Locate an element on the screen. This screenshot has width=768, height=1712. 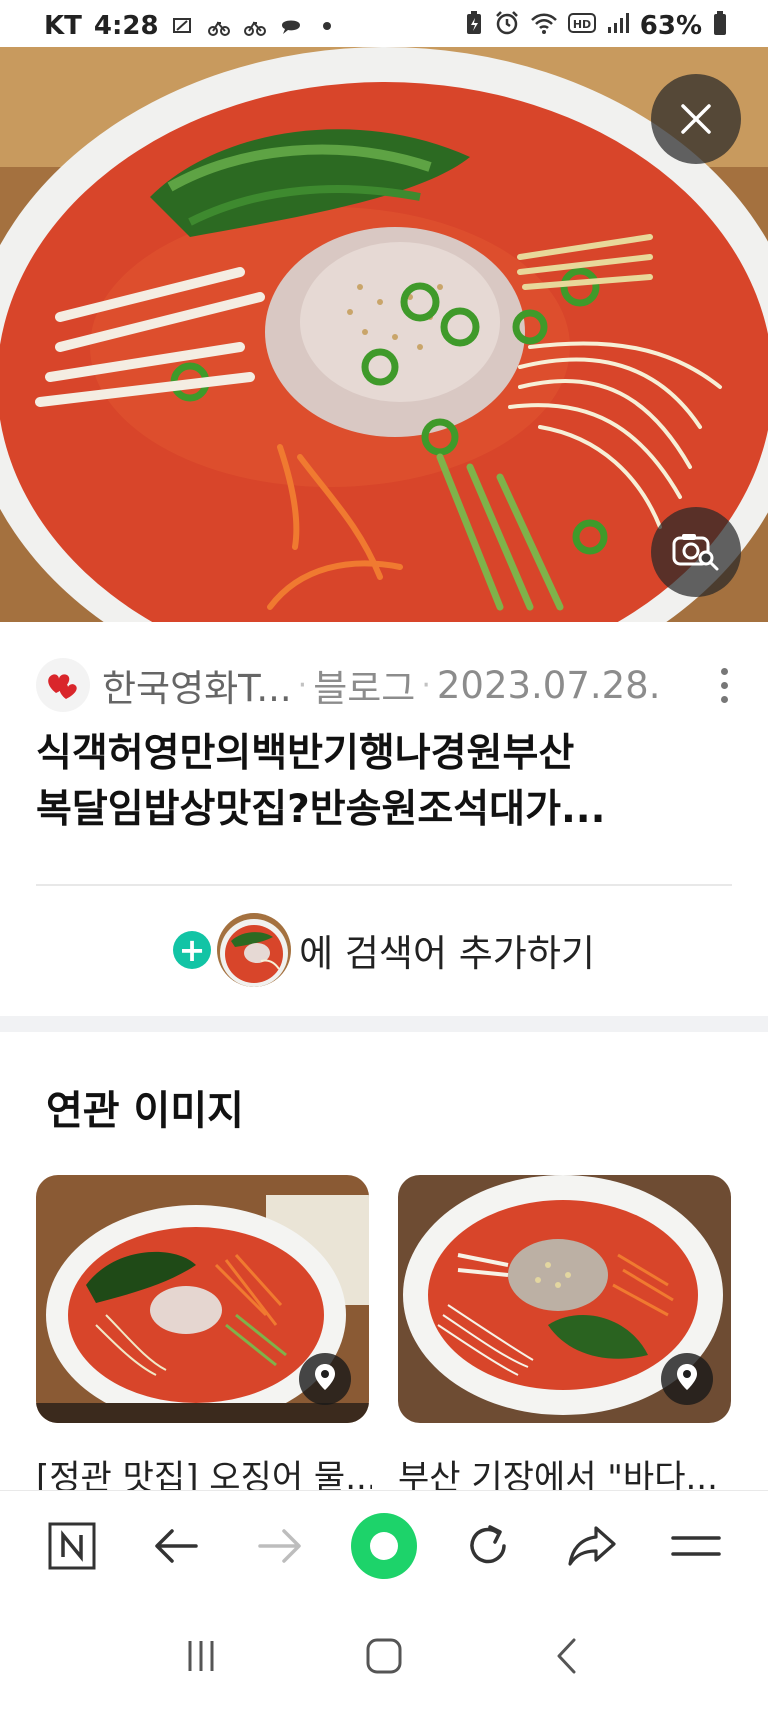
menu-button is located at coordinates (696, 1548).